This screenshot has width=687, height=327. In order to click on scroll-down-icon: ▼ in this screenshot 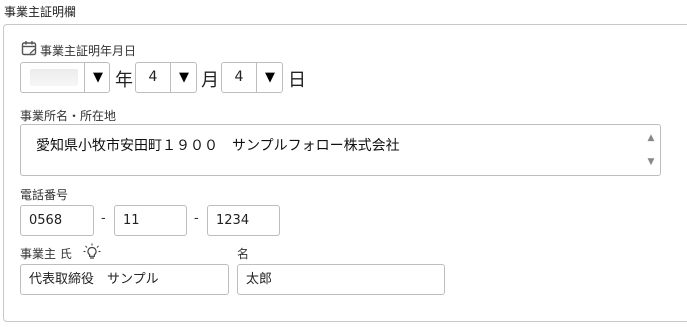, I will do `click(651, 162)`.